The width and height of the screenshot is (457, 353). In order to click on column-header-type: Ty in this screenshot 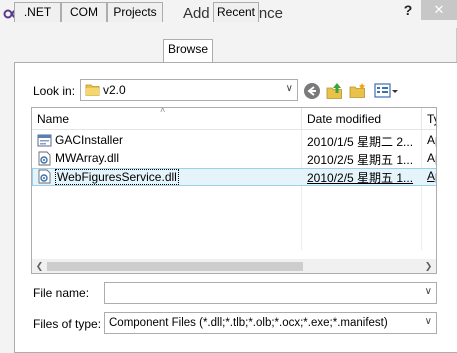, I will do `click(429, 119)`.